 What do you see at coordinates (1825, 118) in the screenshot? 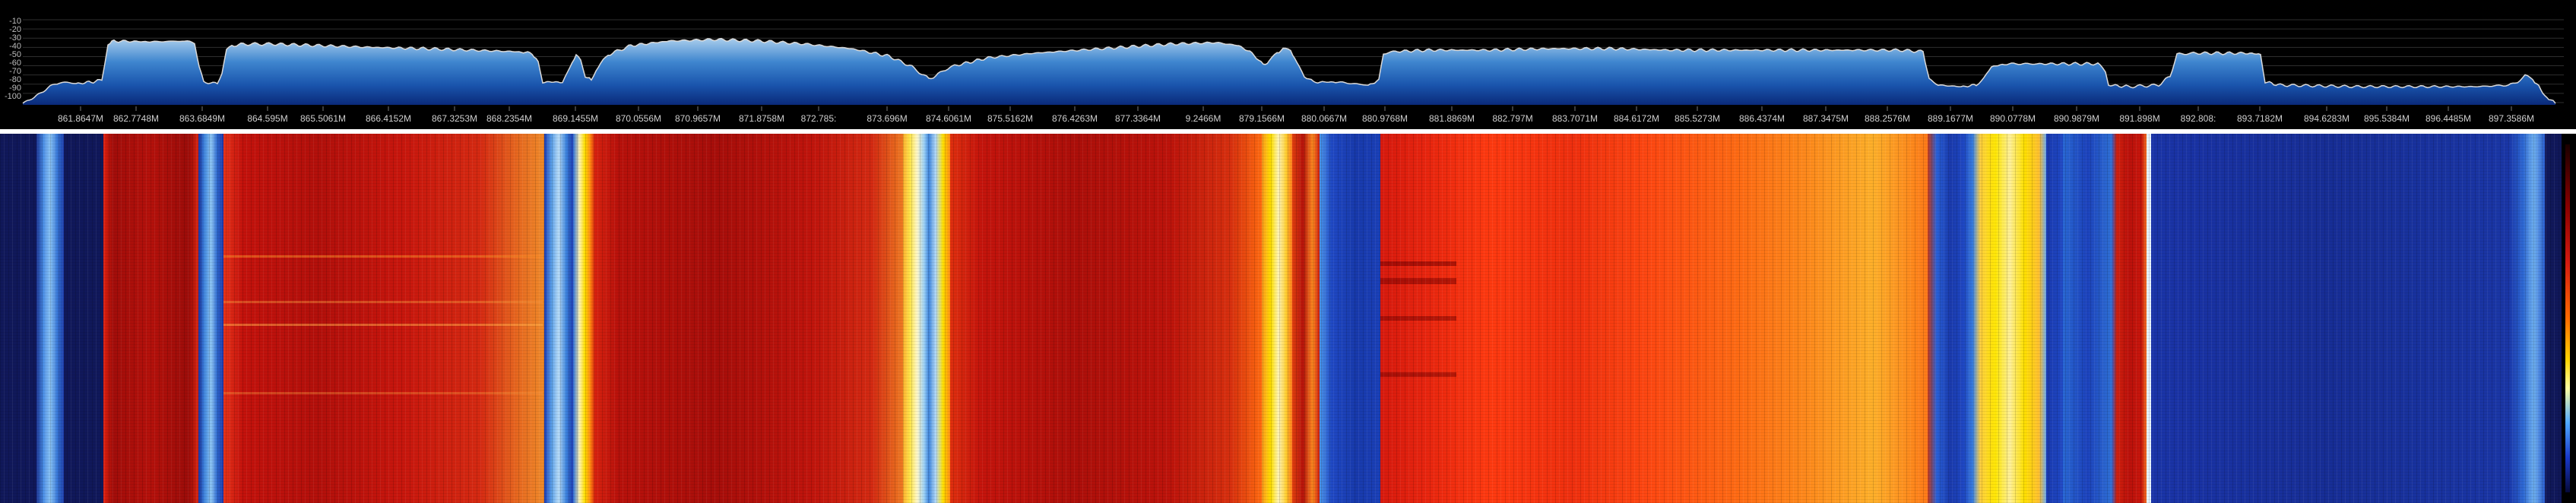
I see `freq-label-28: 887.3475M` at bounding box center [1825, 118].